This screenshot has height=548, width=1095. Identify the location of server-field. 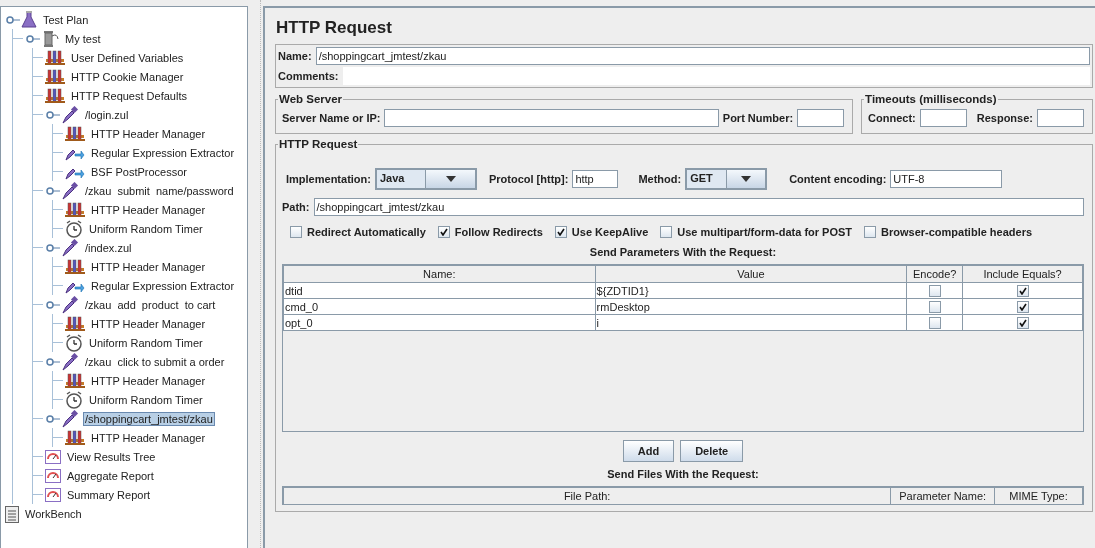
(551, 118).